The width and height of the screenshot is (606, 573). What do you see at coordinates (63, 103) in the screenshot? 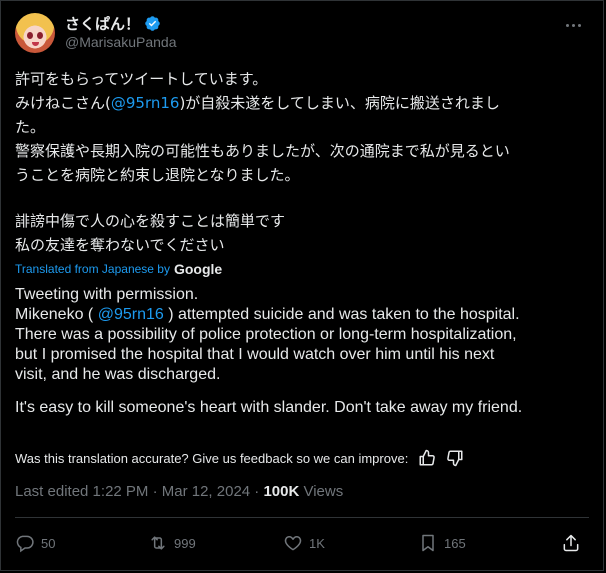
I see `jp-text: みけねこさん(` at bounding box center [63, 103].